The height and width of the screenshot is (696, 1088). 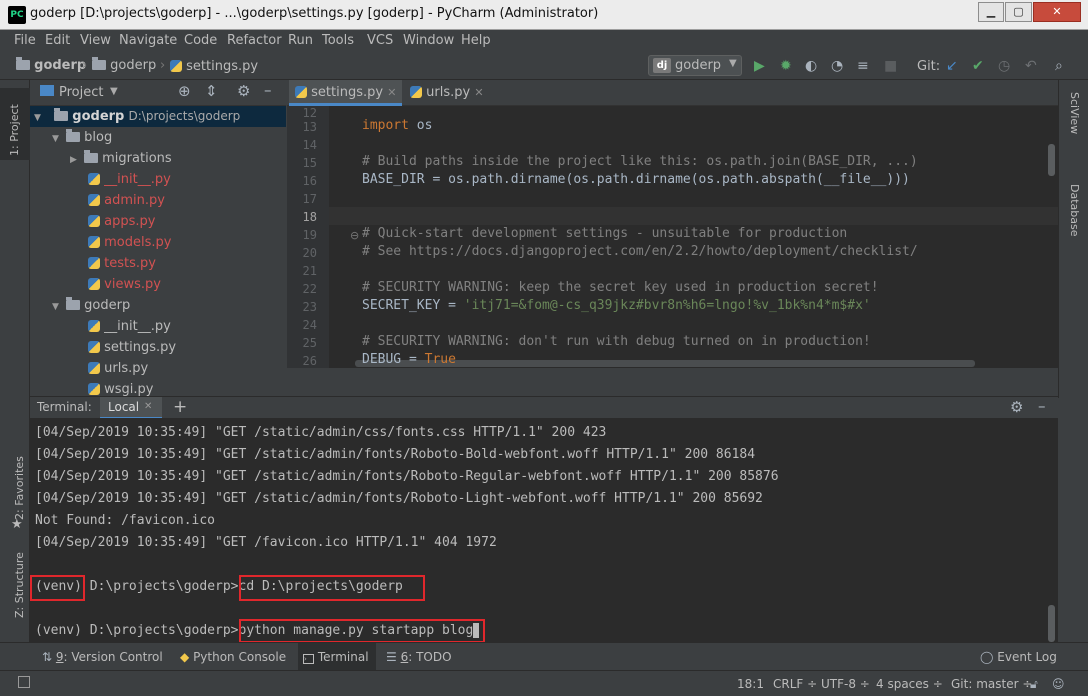 What do you see at coordinates (64, 407) in the screenshot?
I see `terminal-title: Terminal:` at bounding box center [64, 407].